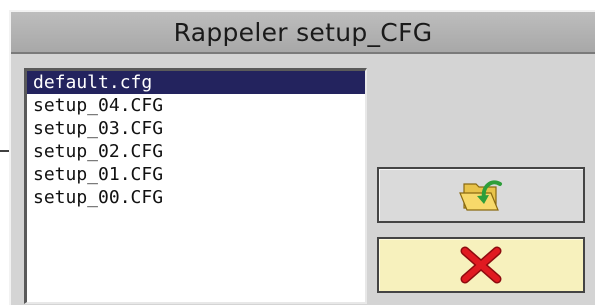  Describe the element at coordinates (196, 174) in the screenshot. I see `list-item: setup_01.CFG` at that location.